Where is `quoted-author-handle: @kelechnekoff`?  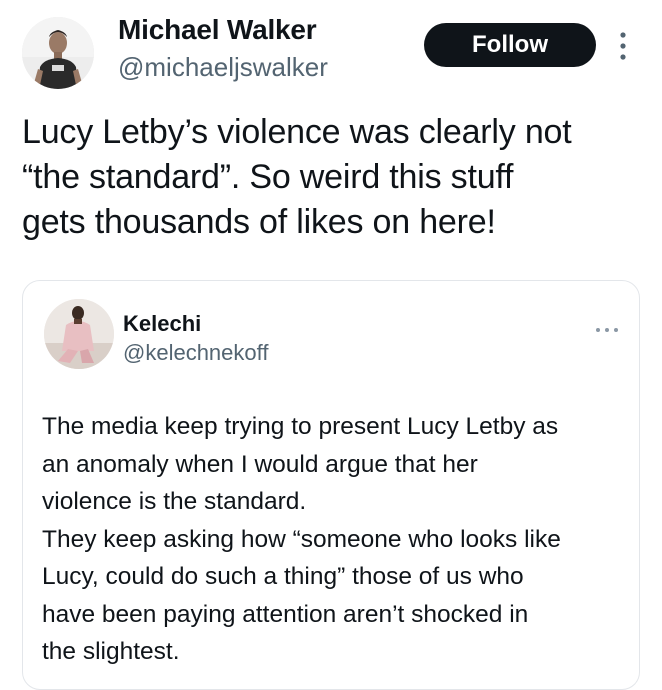
quoted-author-handle: @kelechnekoff is located at coordinates (195, 353).